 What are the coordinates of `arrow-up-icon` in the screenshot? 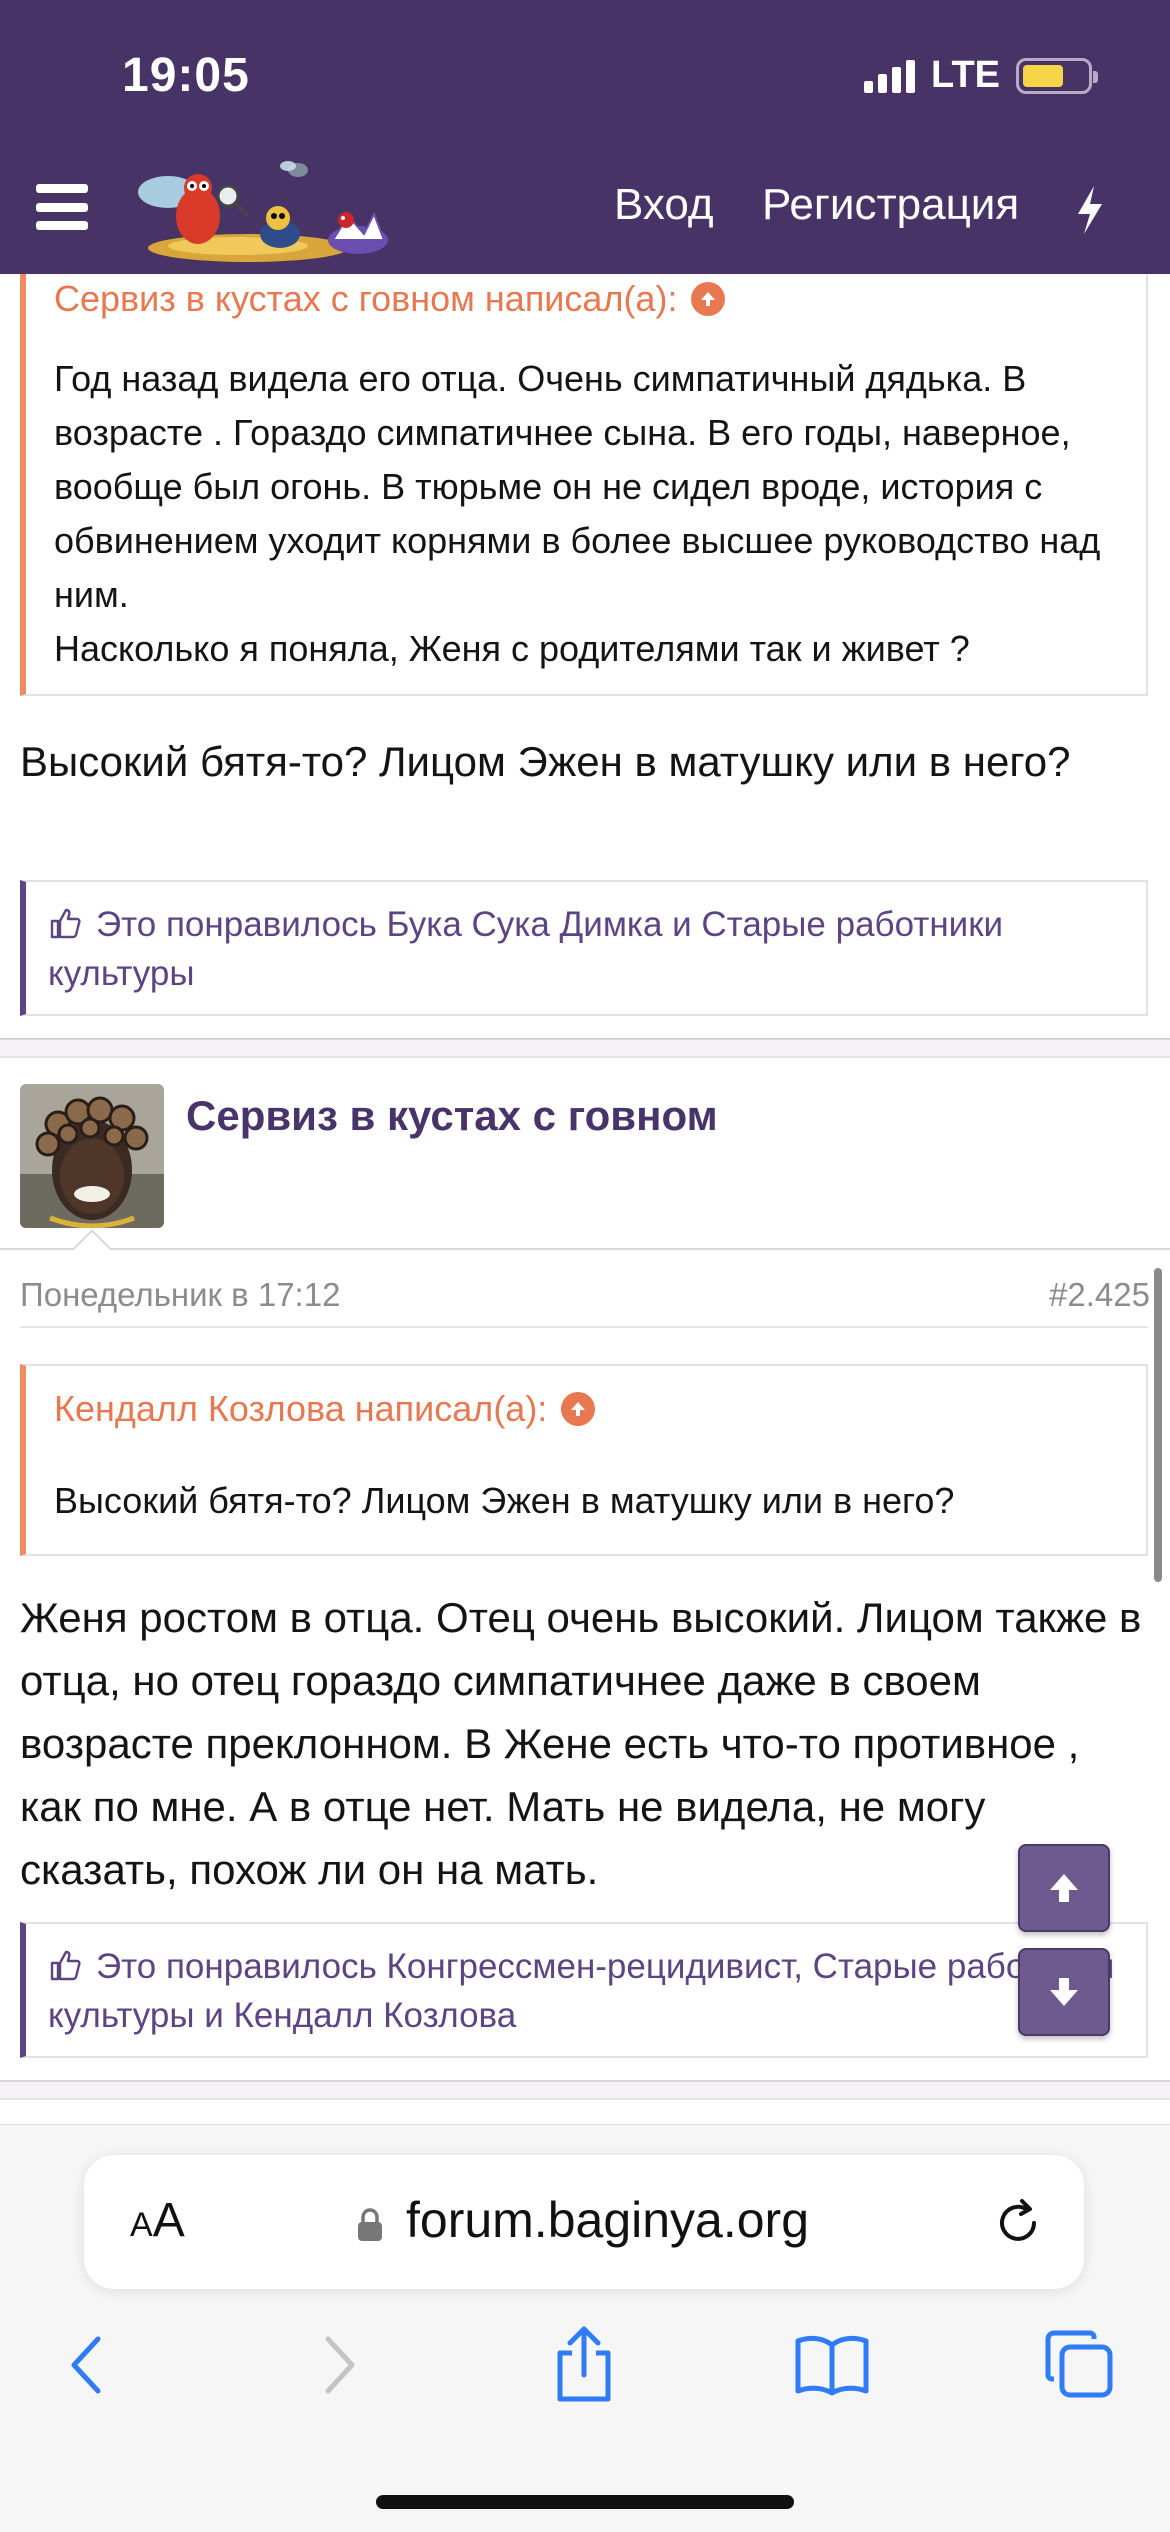 It's located at (1064, 1888).